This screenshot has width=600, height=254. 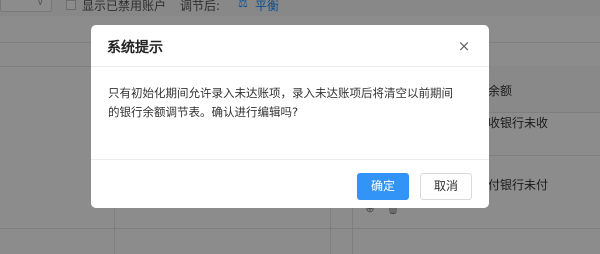 What do you see at coordinates (135, 48) in the screenshot?
I see `dialog-title: 系统提示` at bounding box center [135, 48].